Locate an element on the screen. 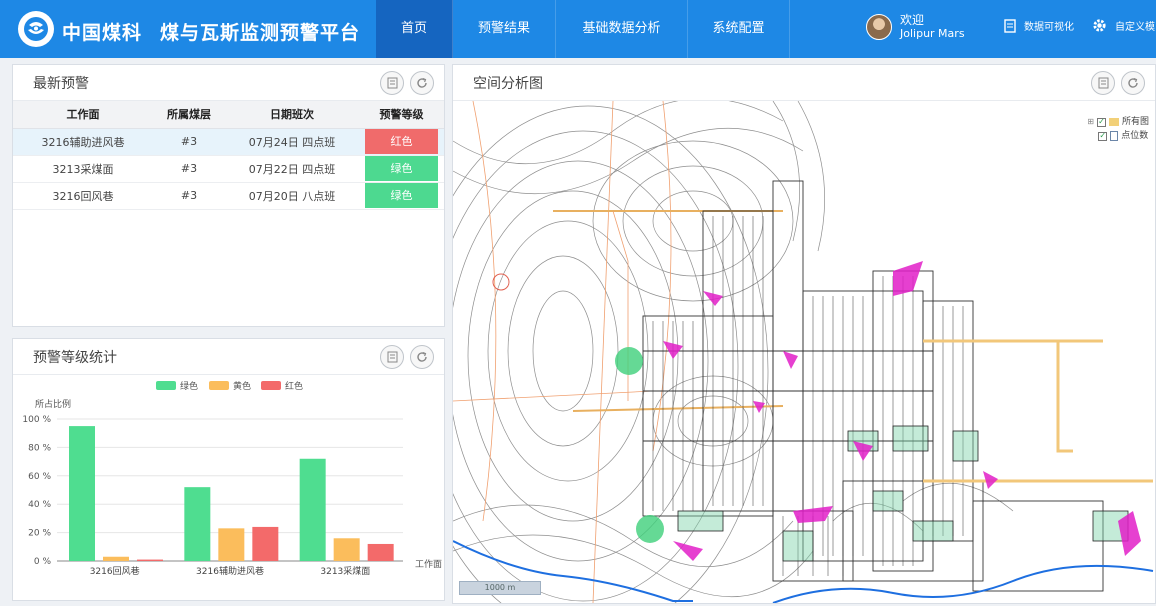 The height and width of the screenshot is (606, 1156). y-tick-label: 100 % is located at coordinates (36, 420).